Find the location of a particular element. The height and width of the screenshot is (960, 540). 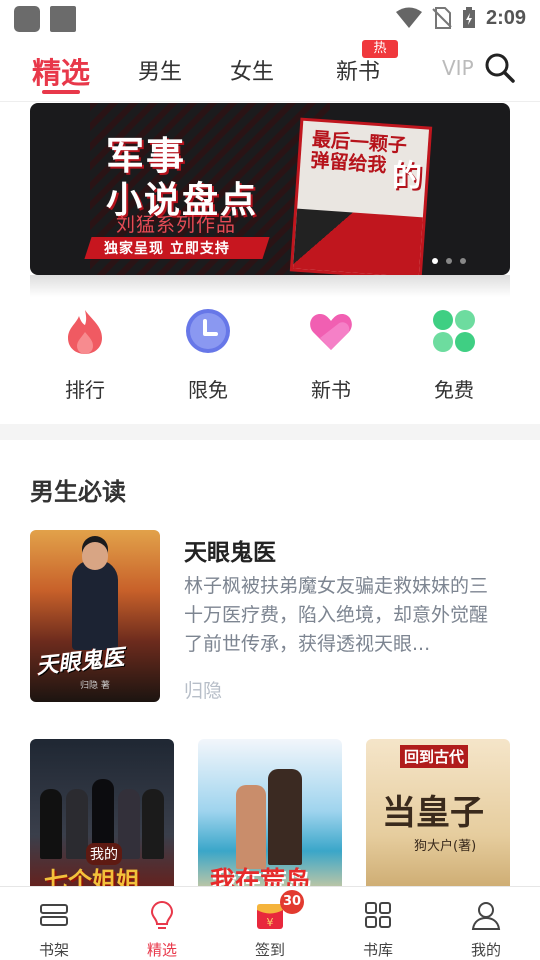

clock-time: 2:09 is located at coordinates (505, 17).